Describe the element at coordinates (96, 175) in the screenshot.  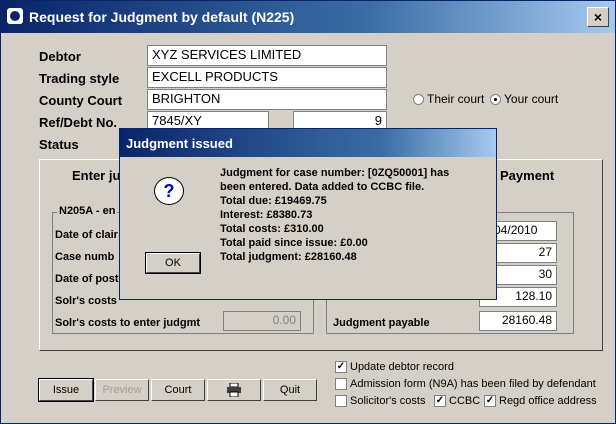
I see `tab-enter-judgment: Enter ju` at that location.